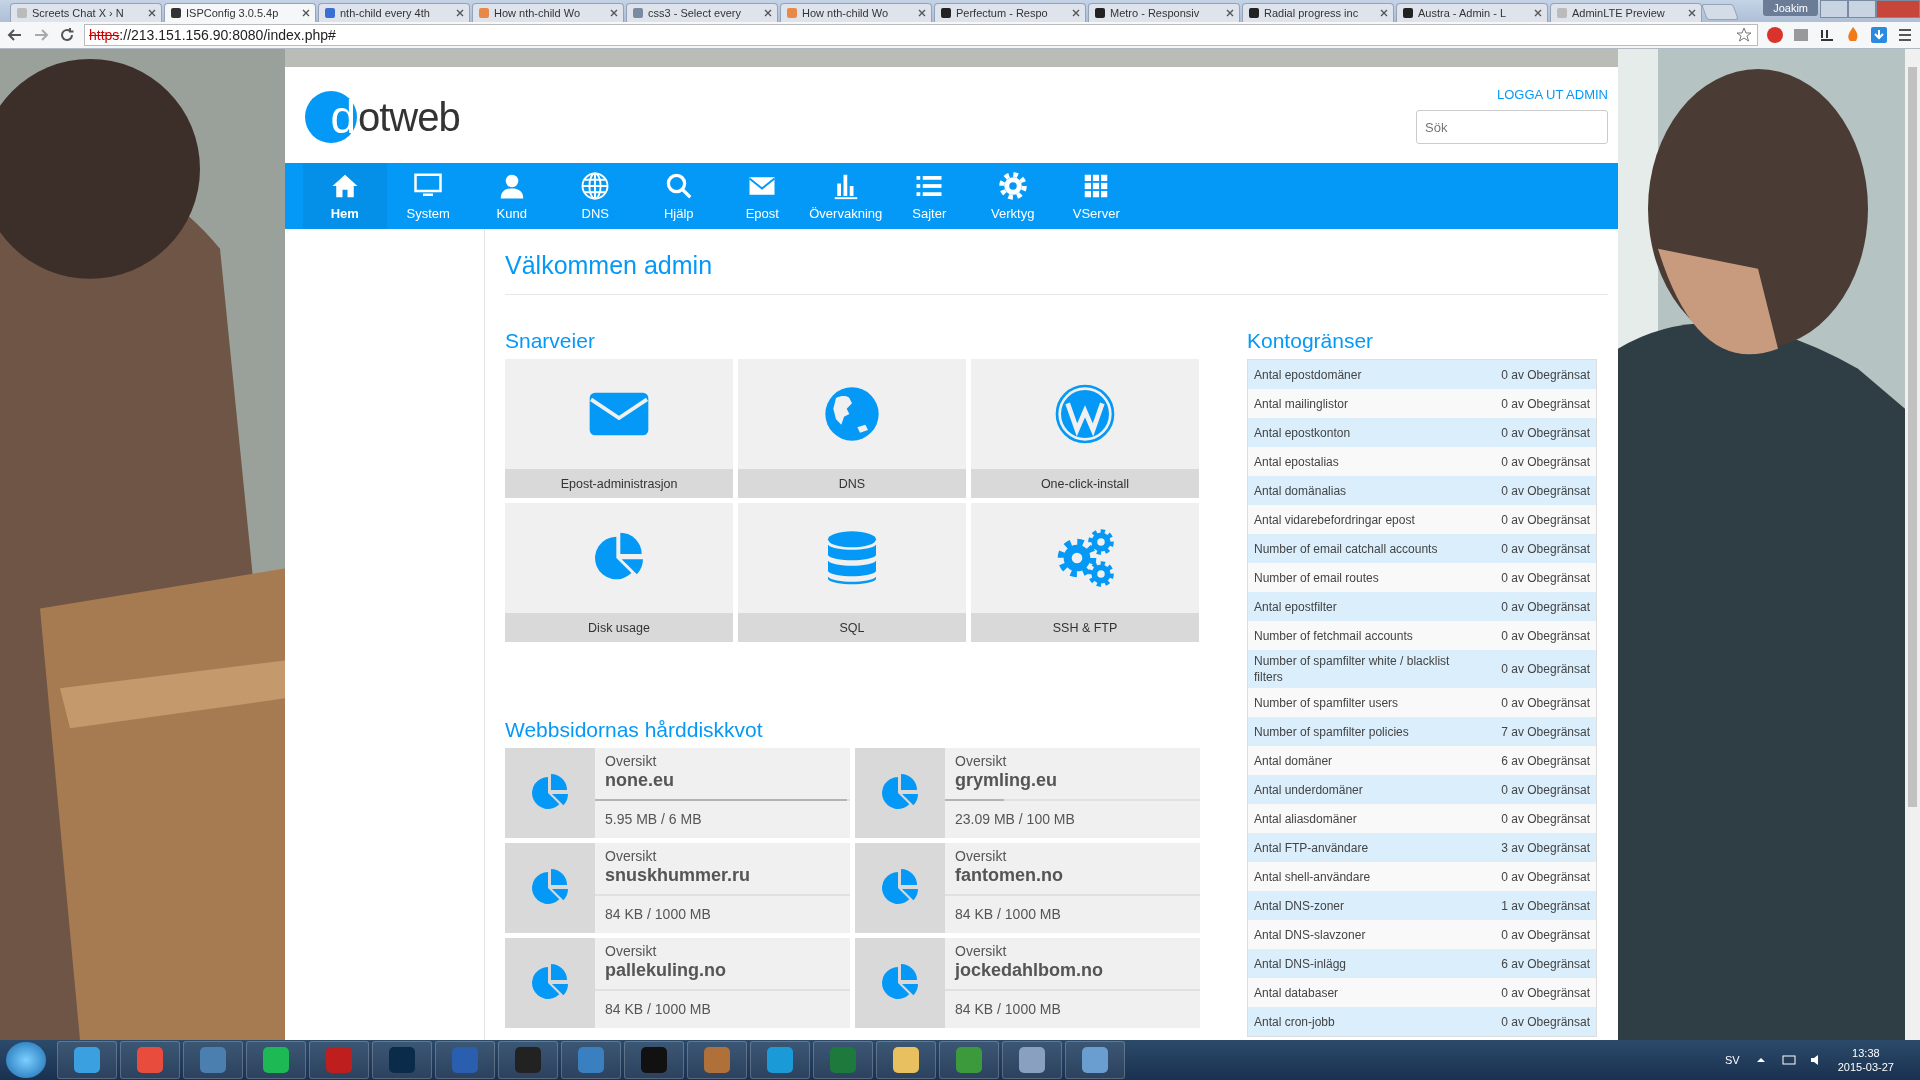  Describe the element at coordinates (1905, 35) in the screenshot. I see `menu-icon` at that location.